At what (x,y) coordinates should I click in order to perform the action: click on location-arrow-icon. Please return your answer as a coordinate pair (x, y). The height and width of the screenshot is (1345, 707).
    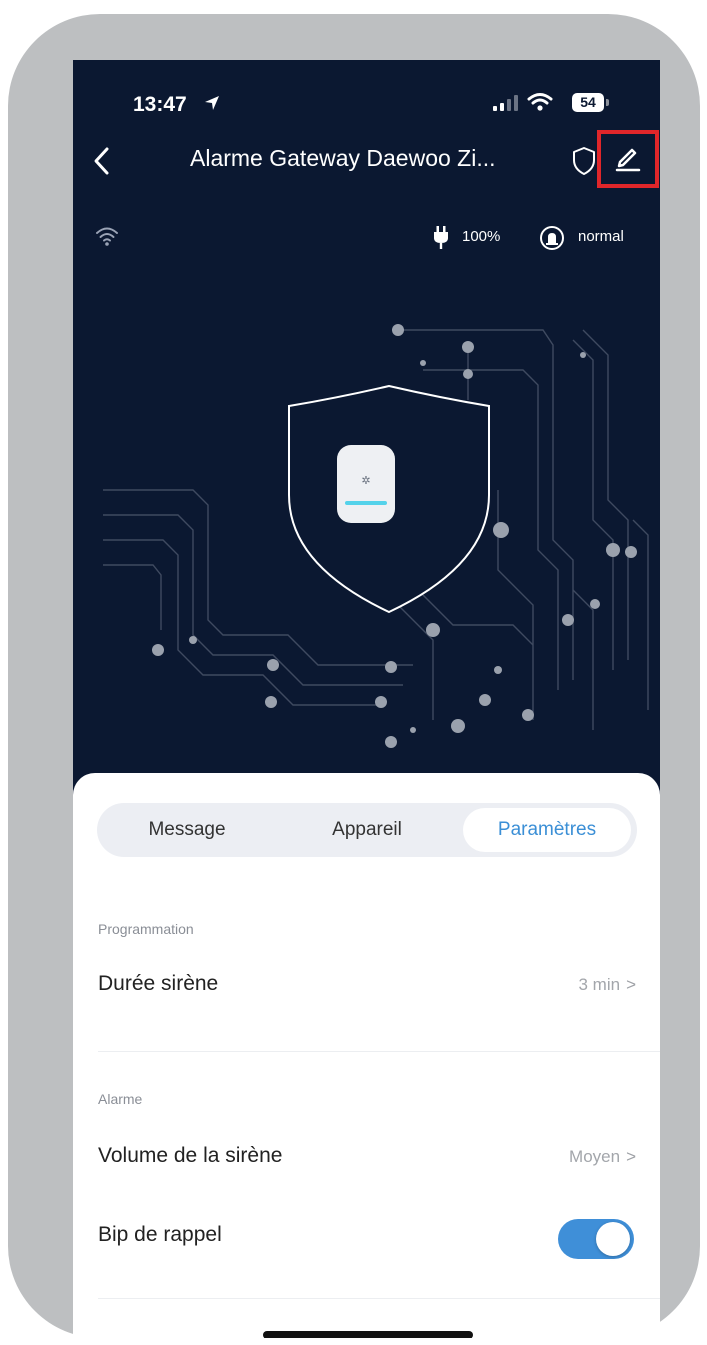
    Looking at the image, I should click on (212, 103).